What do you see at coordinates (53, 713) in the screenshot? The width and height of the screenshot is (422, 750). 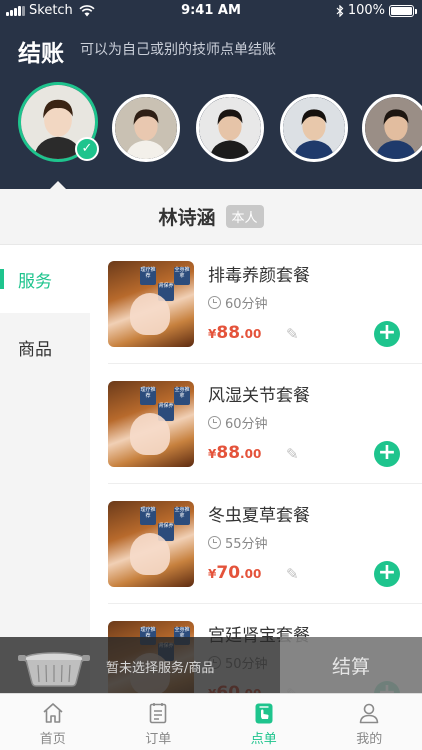 I see `home-icon` at bounding box center [53, 713].